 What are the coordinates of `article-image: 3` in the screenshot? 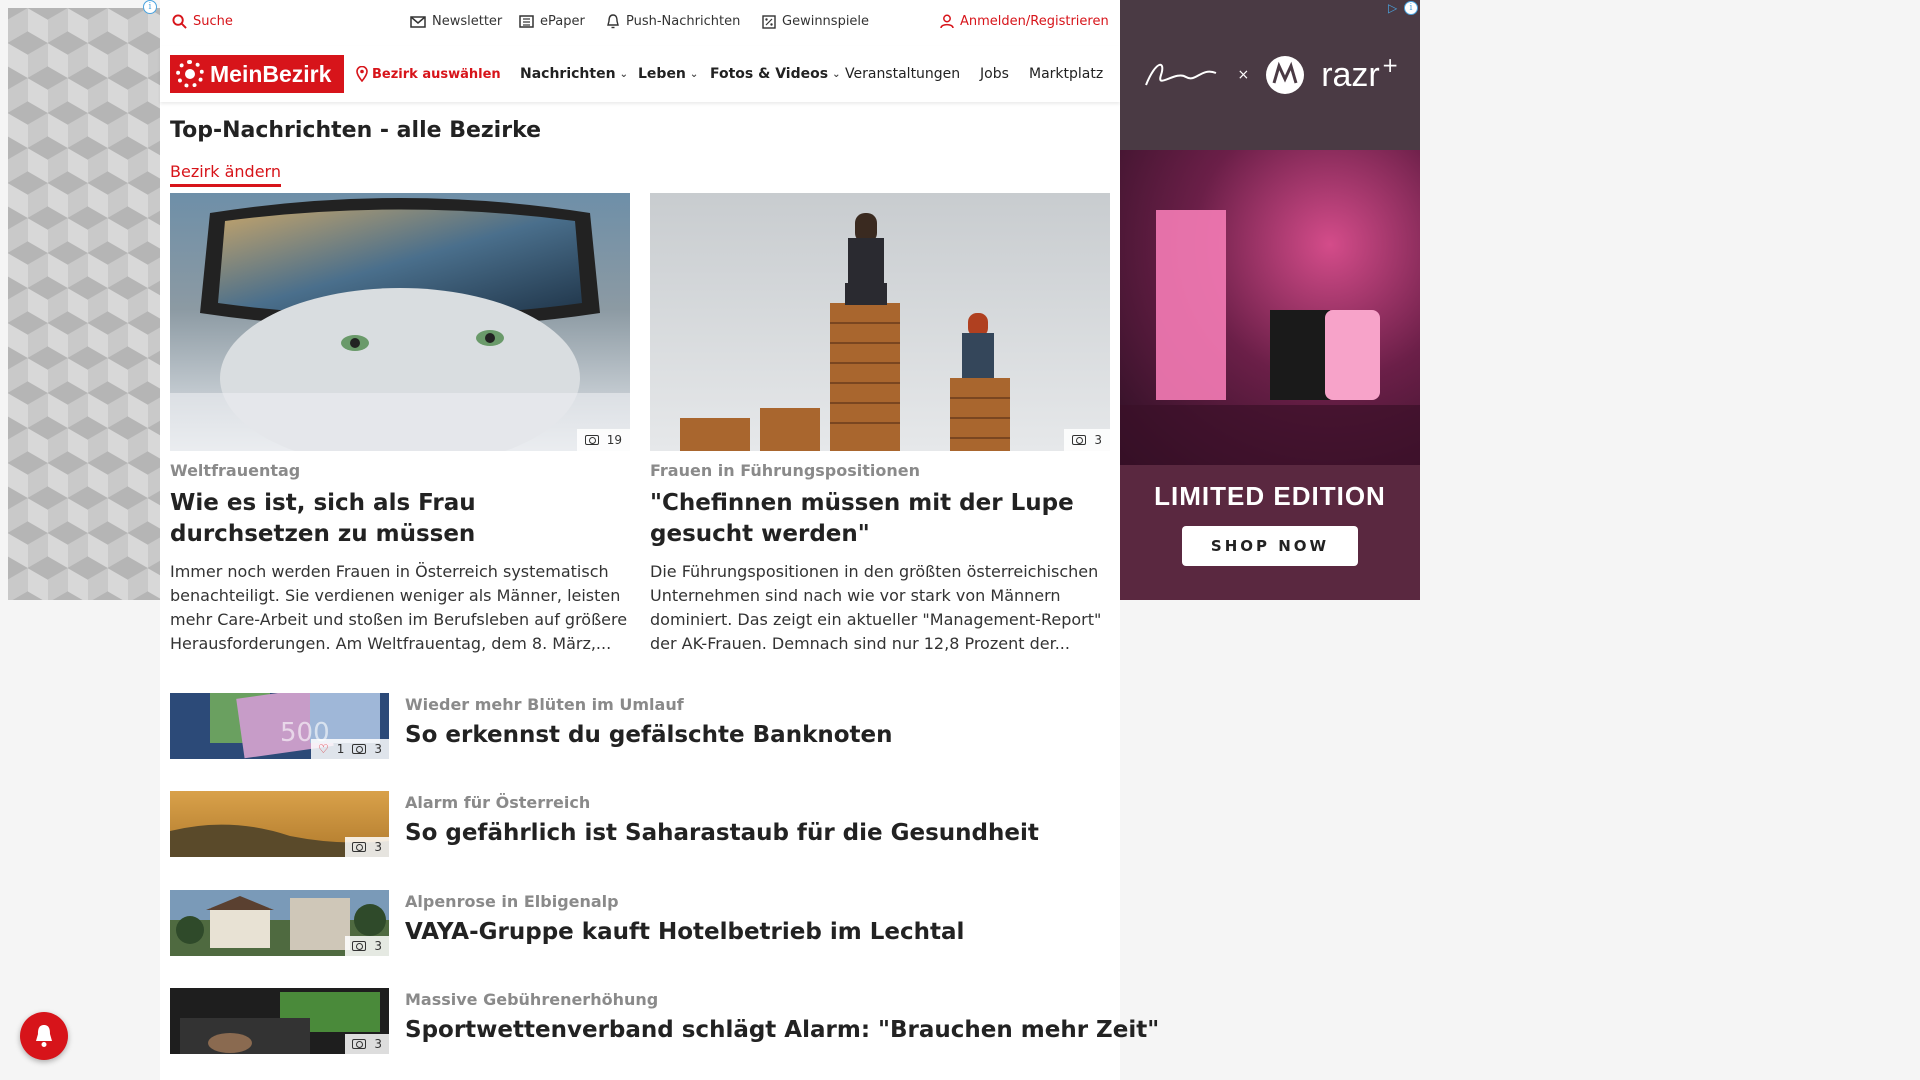 It's located at (880, 322).